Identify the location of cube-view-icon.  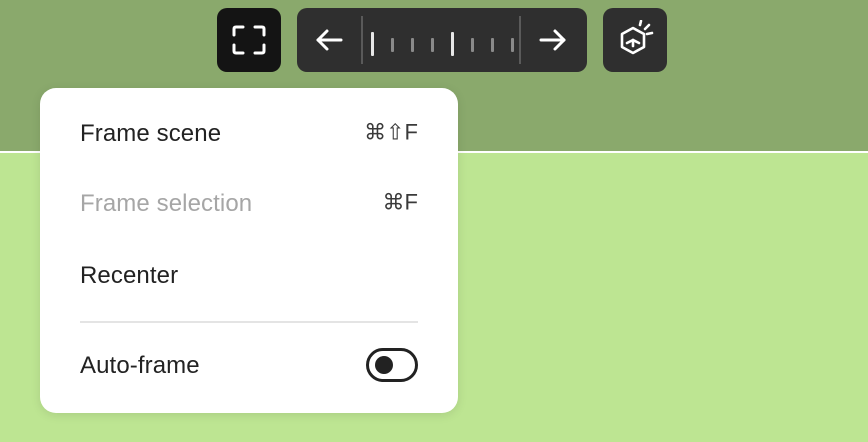
(637, 37).